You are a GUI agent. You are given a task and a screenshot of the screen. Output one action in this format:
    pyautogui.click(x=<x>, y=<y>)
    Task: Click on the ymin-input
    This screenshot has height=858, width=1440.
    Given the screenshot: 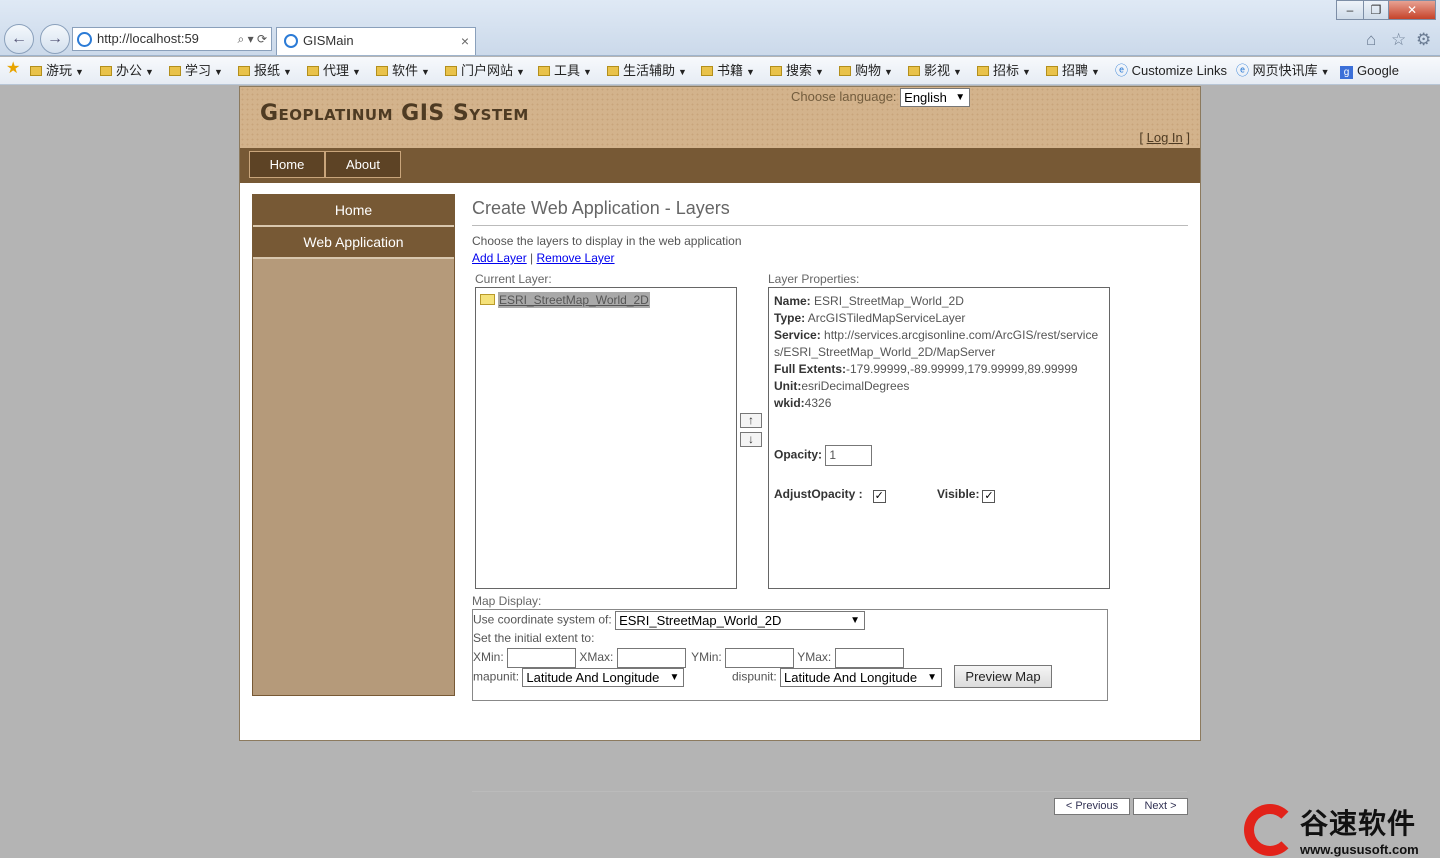 What is the action you would take?
    pyautogui.click(x=760, y=658)
    